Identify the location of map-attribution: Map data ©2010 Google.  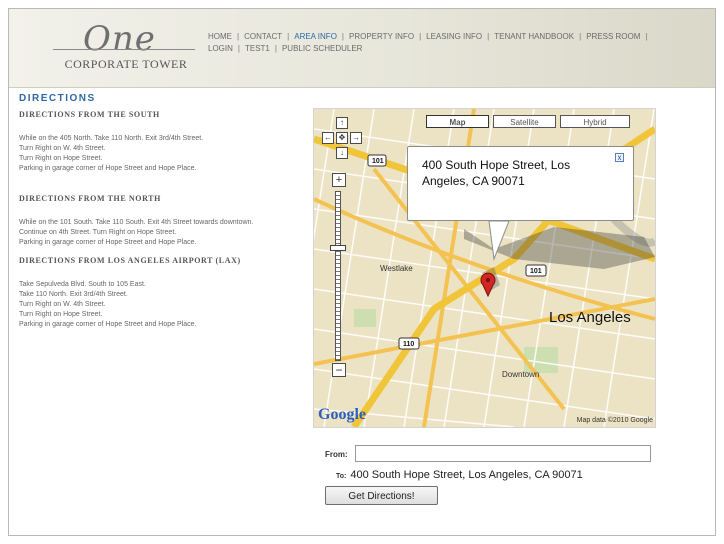
(614, 420).